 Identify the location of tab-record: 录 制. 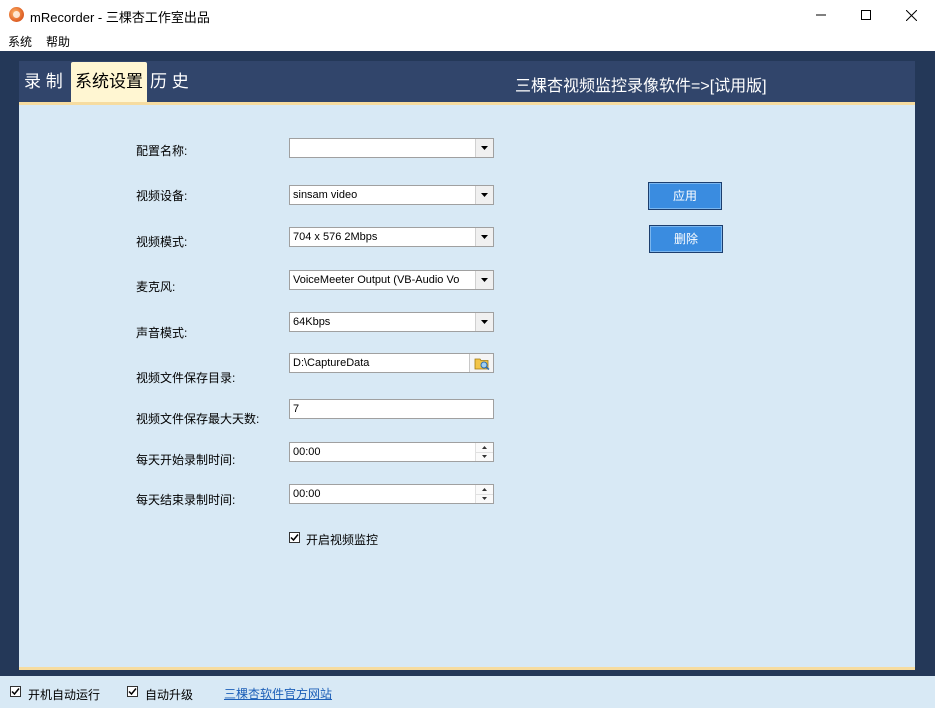
(43, 82).